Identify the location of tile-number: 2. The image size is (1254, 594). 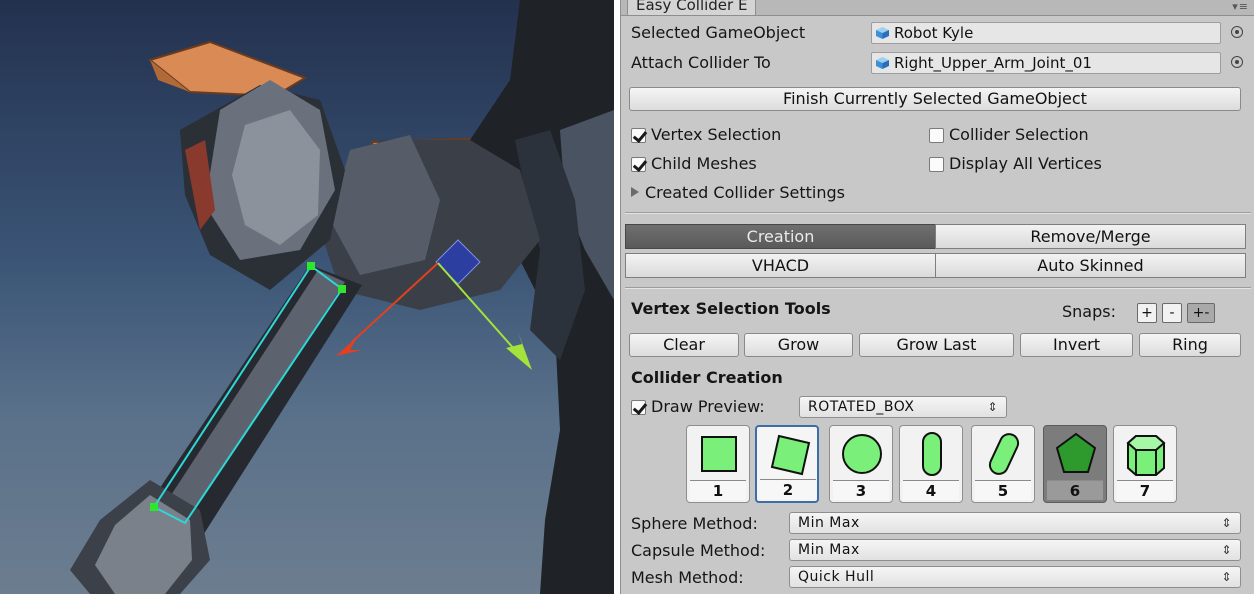
(788, 489).